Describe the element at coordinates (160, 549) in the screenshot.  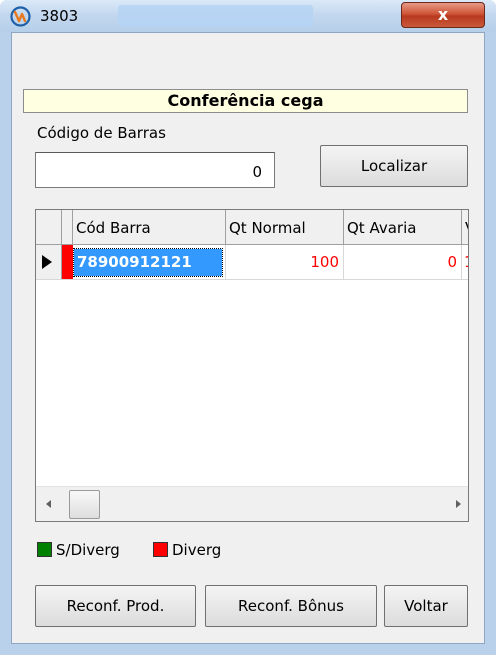
I see `legend-swatch-diverg` at that location.